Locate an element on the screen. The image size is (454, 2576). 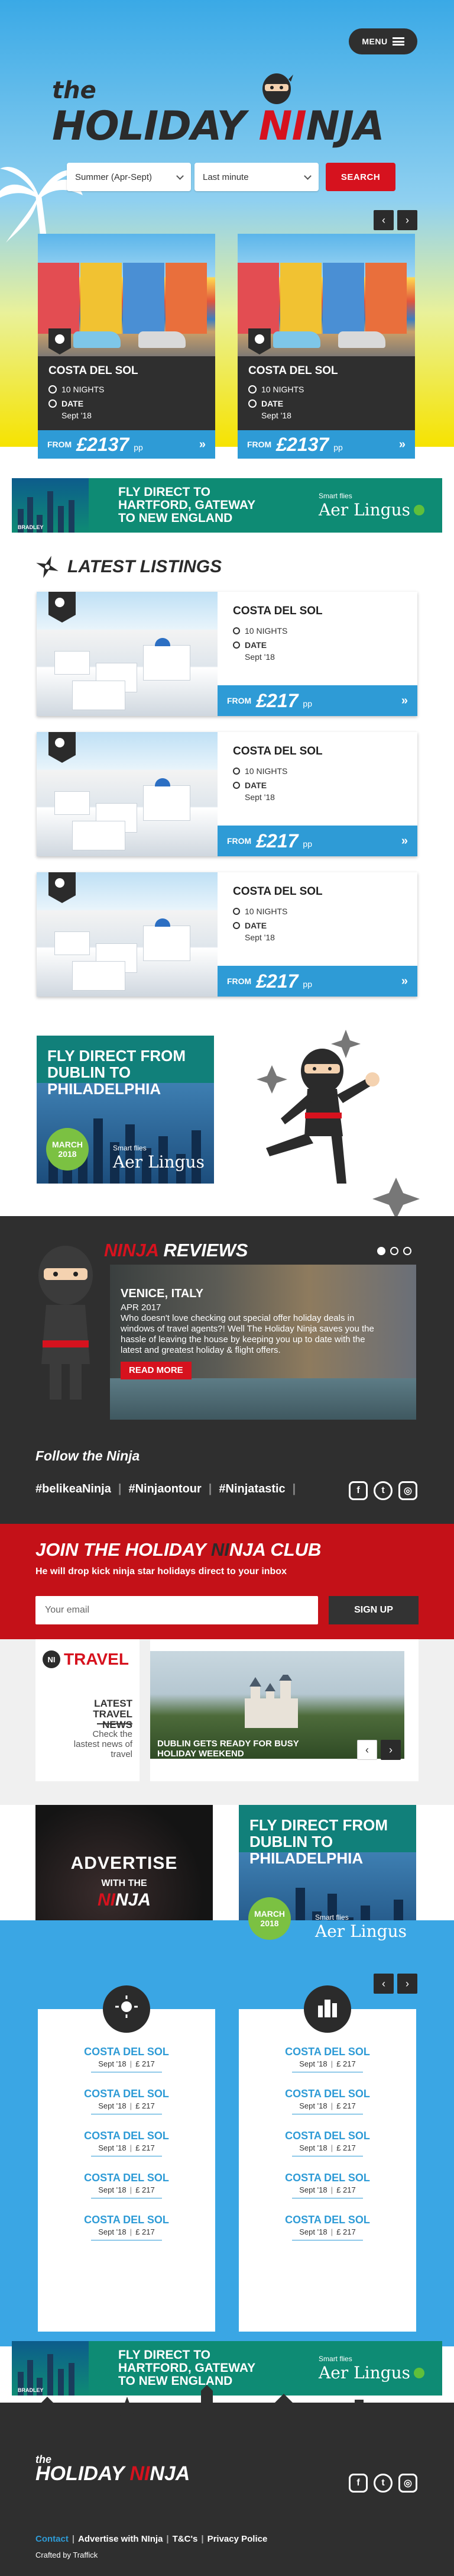
listing-date: Sept '18 is located at coordinates (260, 657).